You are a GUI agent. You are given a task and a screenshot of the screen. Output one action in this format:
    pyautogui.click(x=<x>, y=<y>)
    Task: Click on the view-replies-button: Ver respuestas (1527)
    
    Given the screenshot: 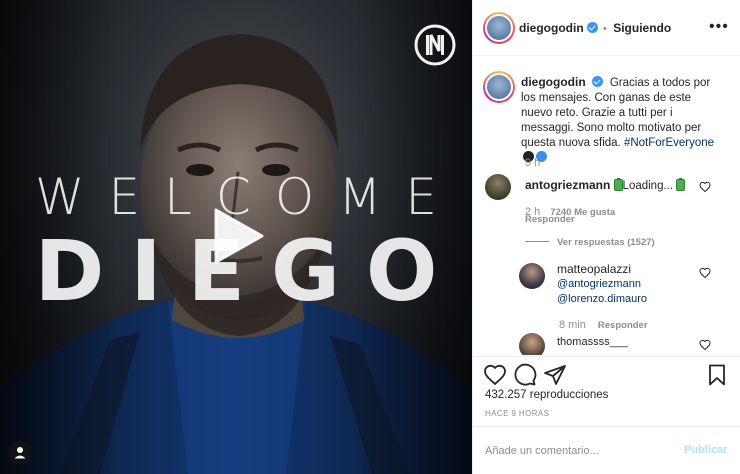 What is the action you would take?
    pyautogui.click(x=606, y=242)
    